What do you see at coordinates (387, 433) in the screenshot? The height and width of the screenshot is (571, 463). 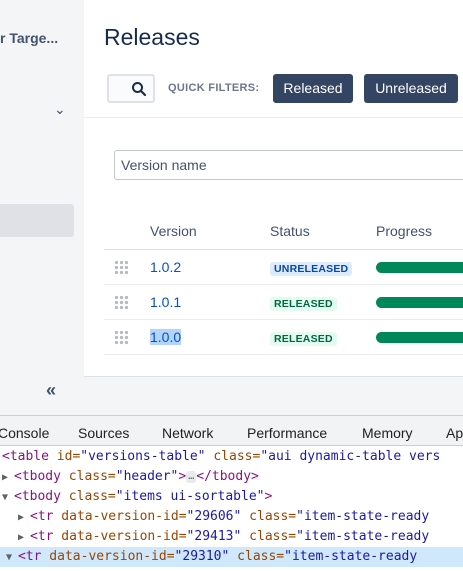 I see `tab-memory: Memory` at bounding box center [387, 433].